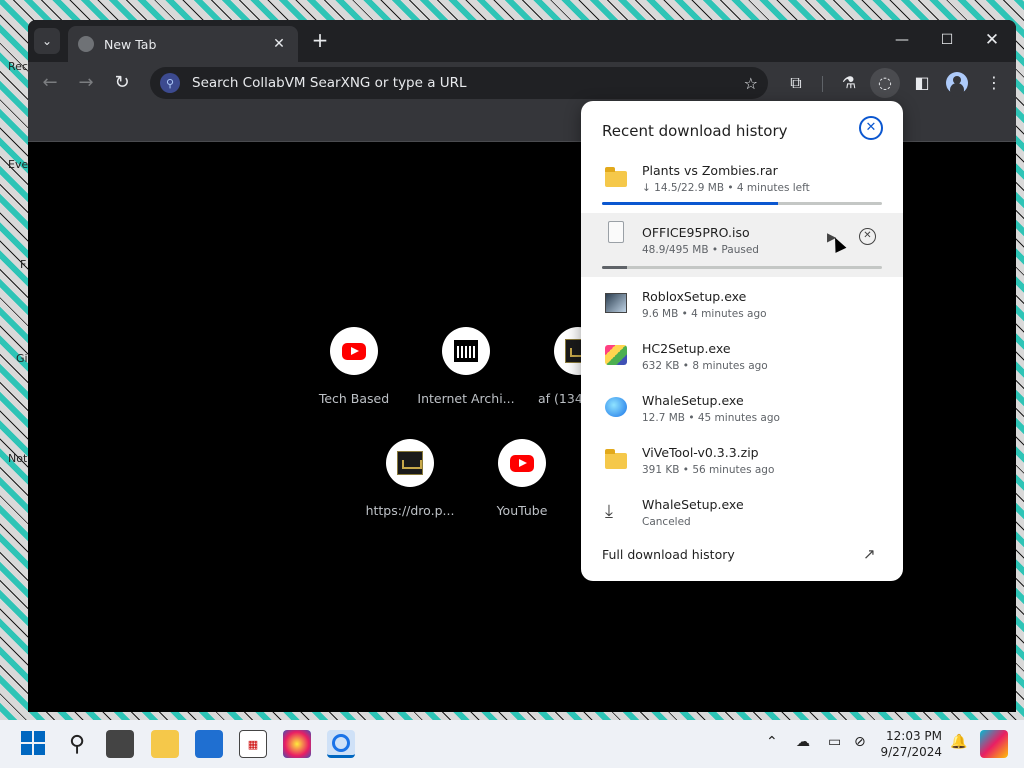  I want to click on download-filename: Plants vs Zombies.rar, so click(710, 170).